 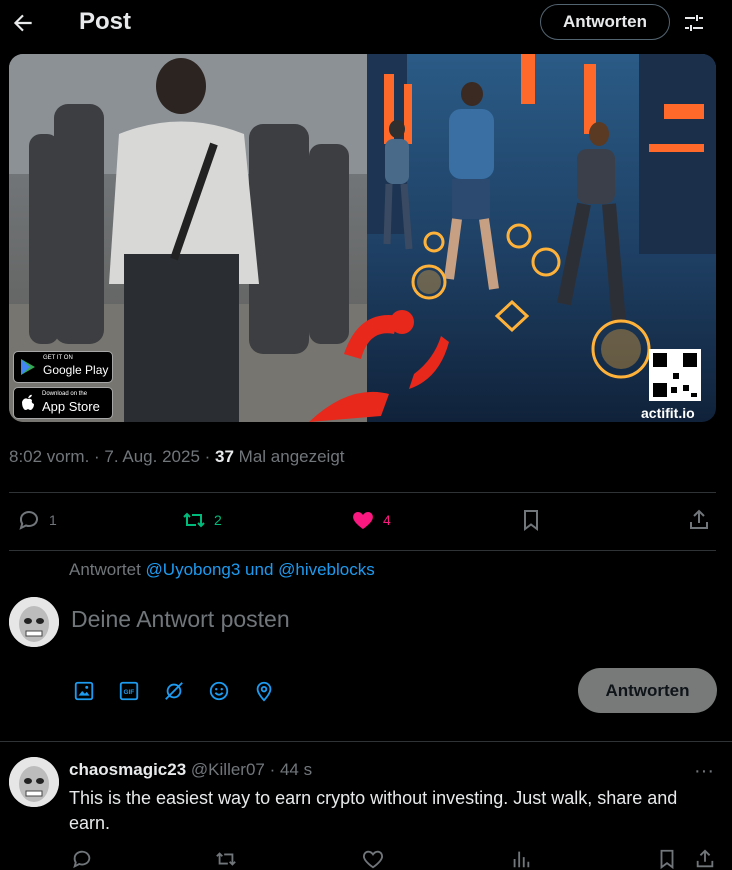 I want to click on app-store-label: App Store, so click(x=71, y=406).